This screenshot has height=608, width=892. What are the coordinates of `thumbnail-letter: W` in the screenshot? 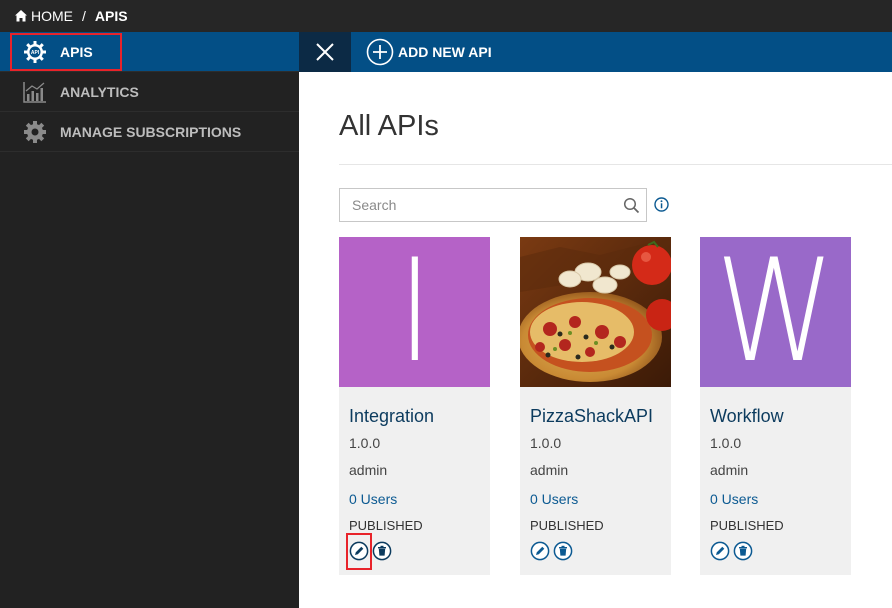 It's located at (775, 312).